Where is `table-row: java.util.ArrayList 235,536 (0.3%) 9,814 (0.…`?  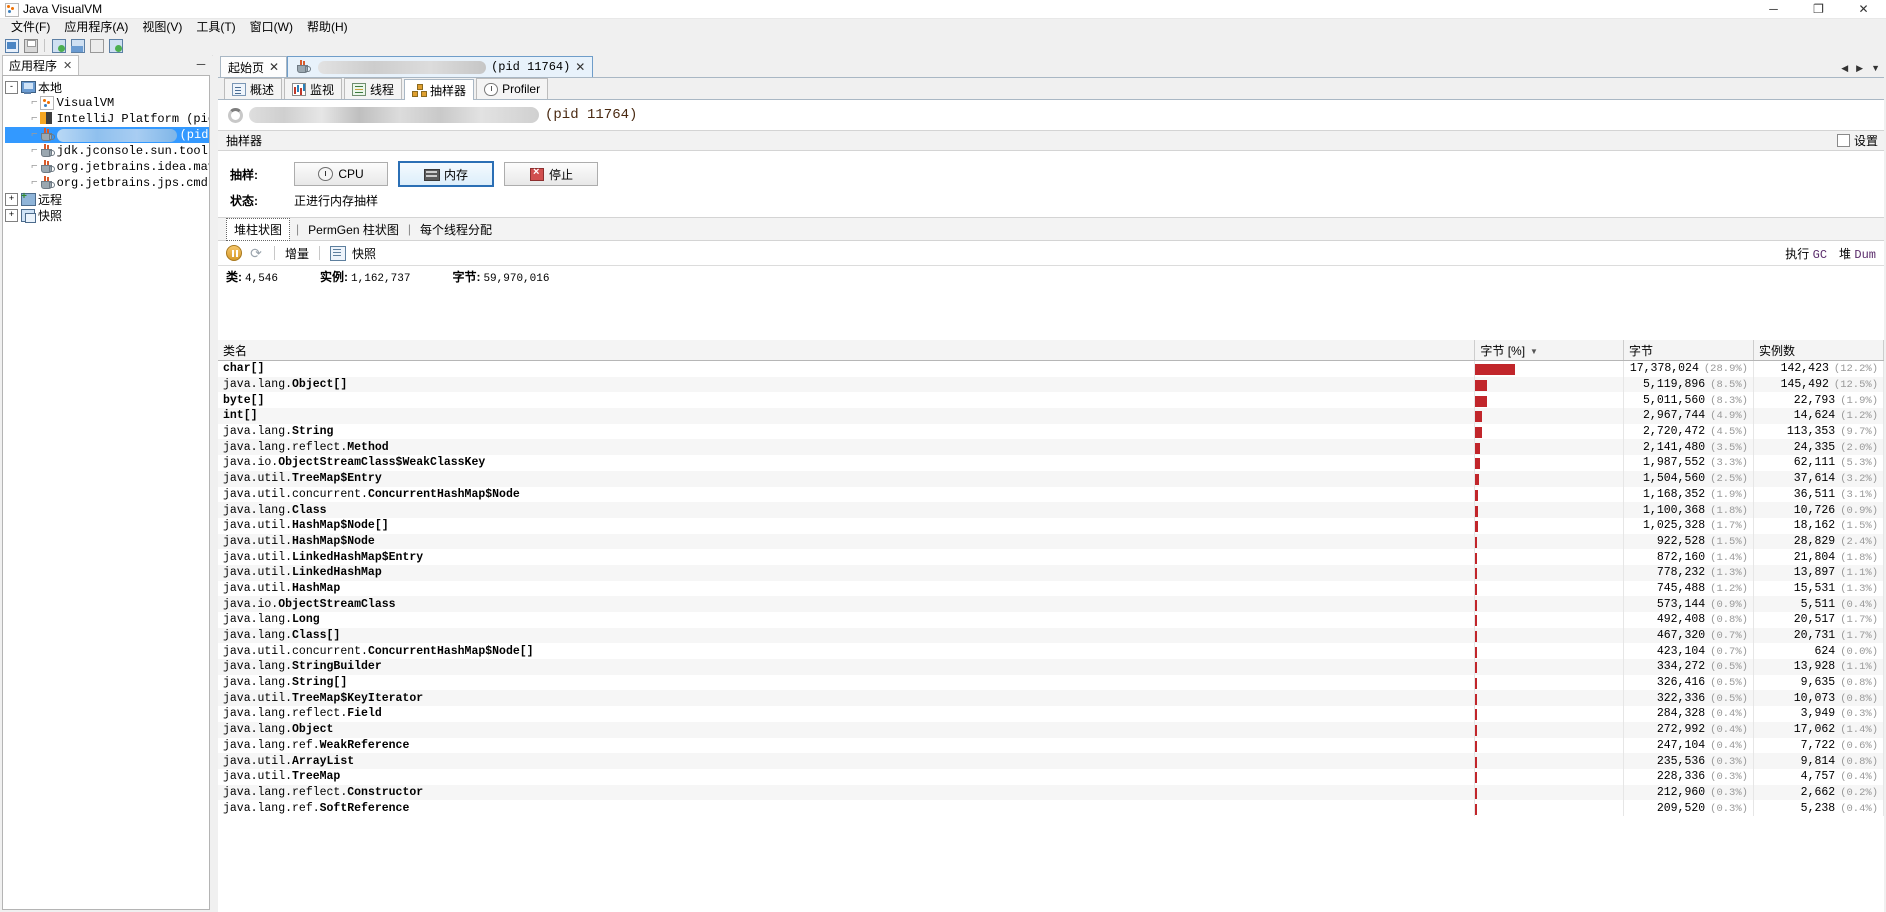
table-row: java.util.ArrayList 235,536 (0.3%) 9,814 (0.… is located at coordinates (1051, 761).